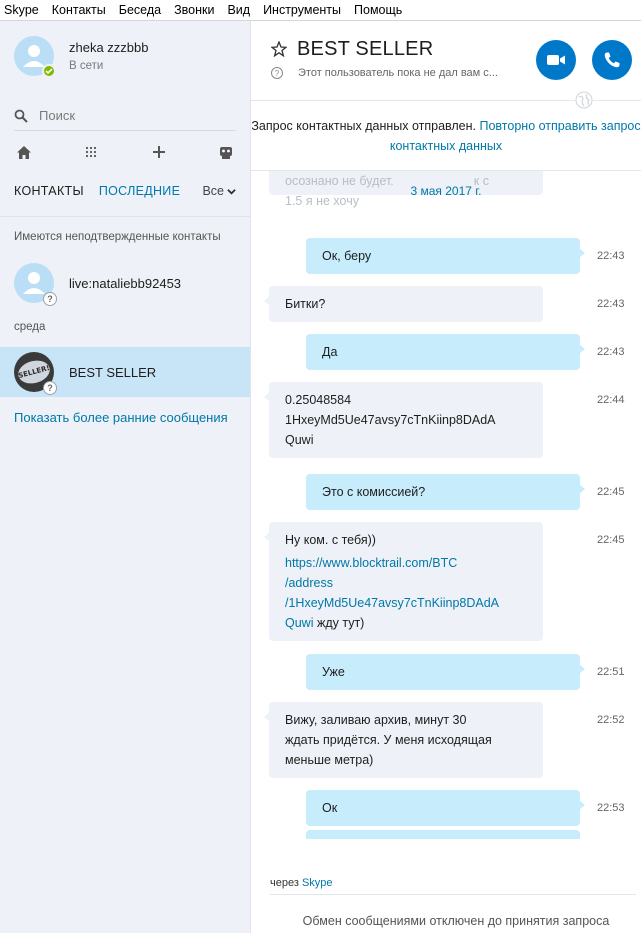 The width and height of the screenshot is (641, 933). I want to click on message-time: 22:44, so click(611, 400).